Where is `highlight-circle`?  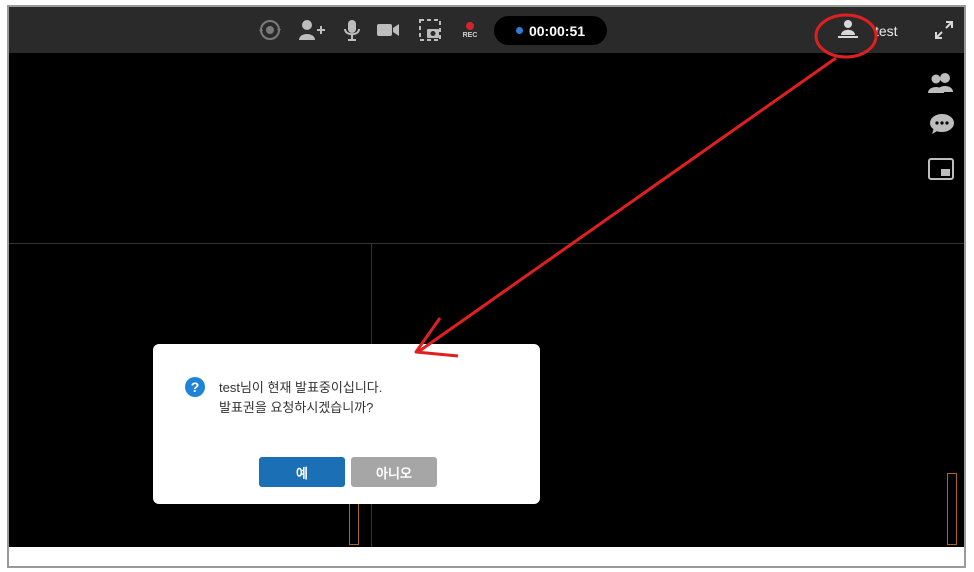 highlight-circle is located at coordinates (846, 36).